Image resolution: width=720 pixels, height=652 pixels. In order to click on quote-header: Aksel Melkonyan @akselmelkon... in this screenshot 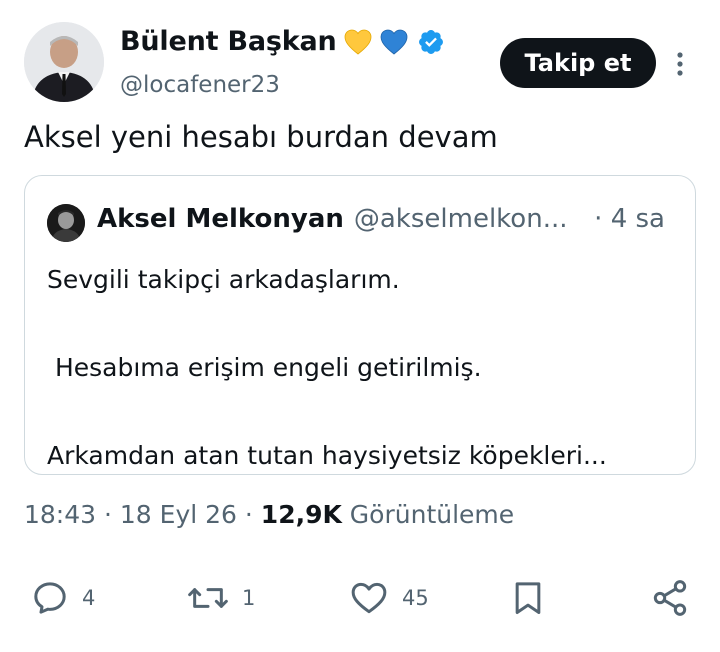, I will do `click(332, 219)`.